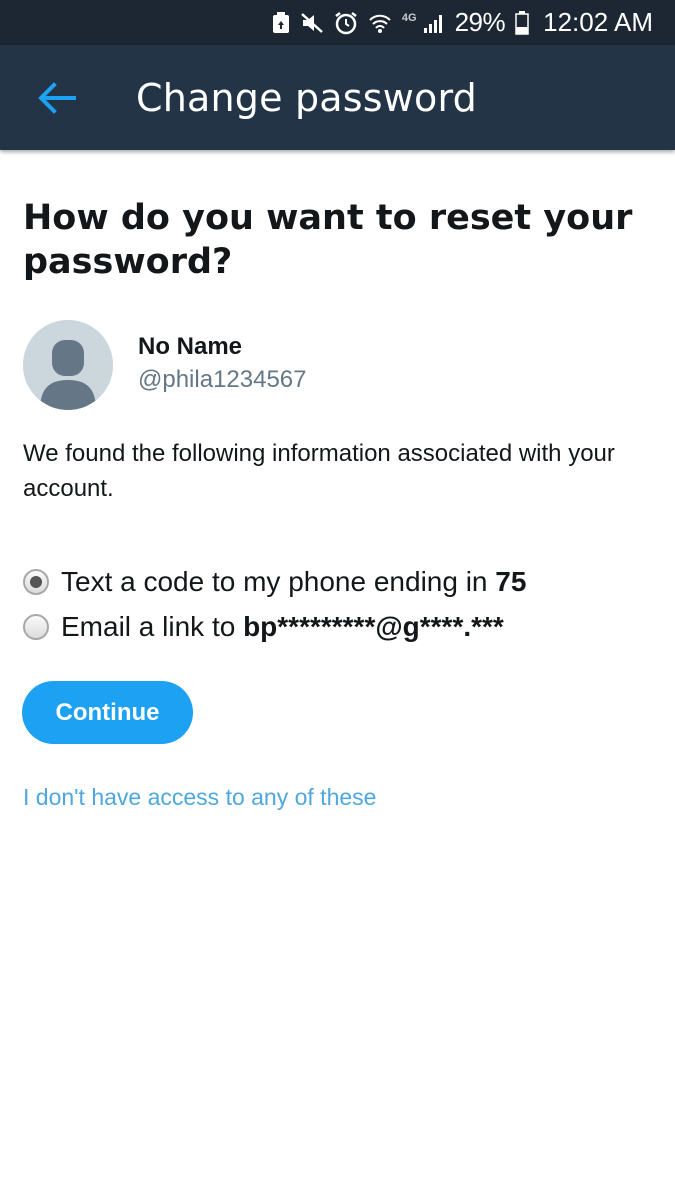 This screenshot has height=1200, width=675. Describe the element at coordinates (380, 22) in the screenshot. I see `wifi-icon` at that location.